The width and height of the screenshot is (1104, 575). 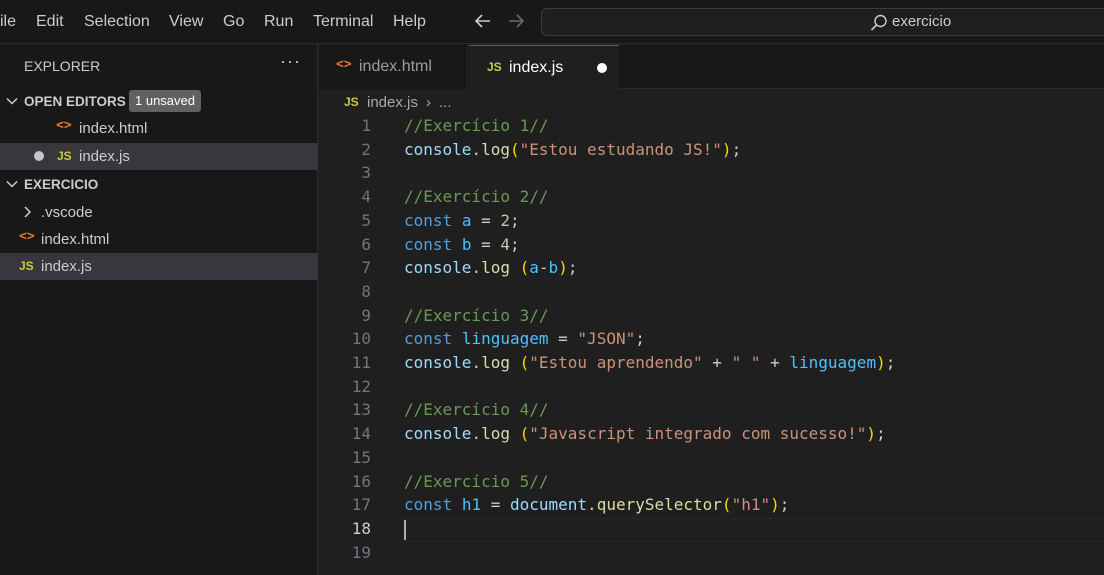 I want to click on open-editor-item-index-js: JS index.js, so click(x=159, y=156).